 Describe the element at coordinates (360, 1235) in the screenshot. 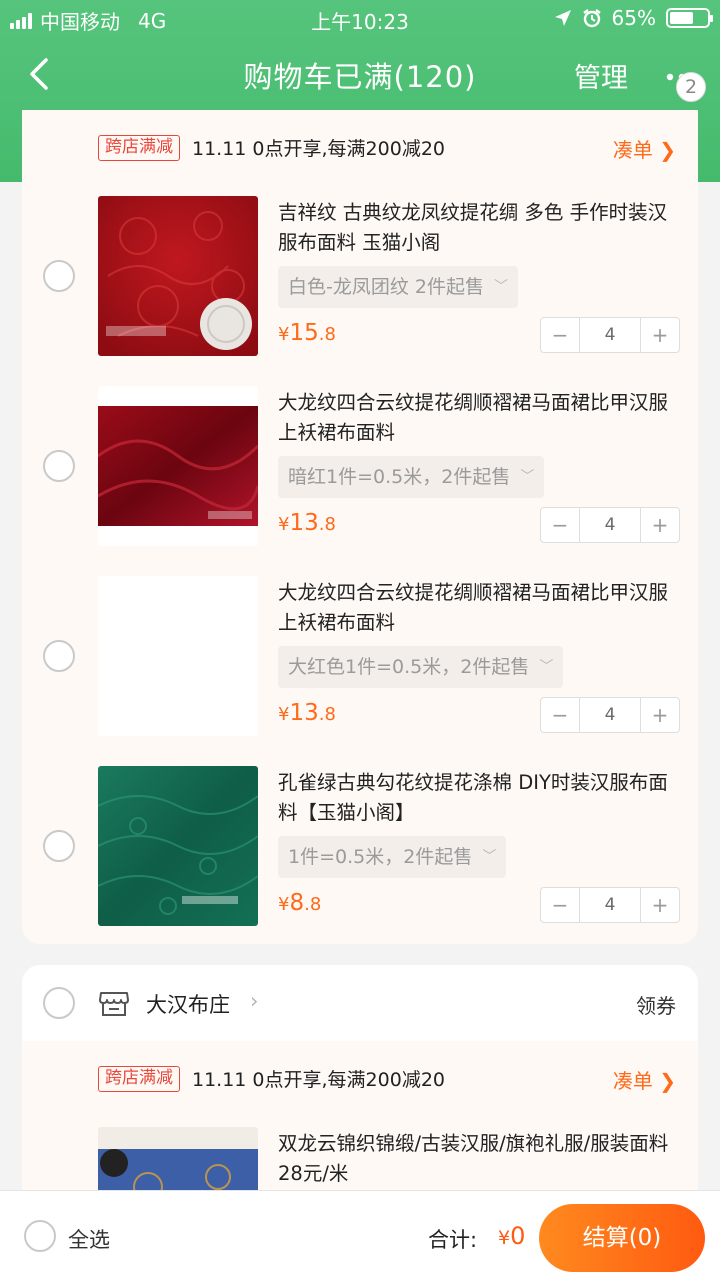

I see `checkout-bar: 全选 合计: ¥0 结算(0)` at that location.